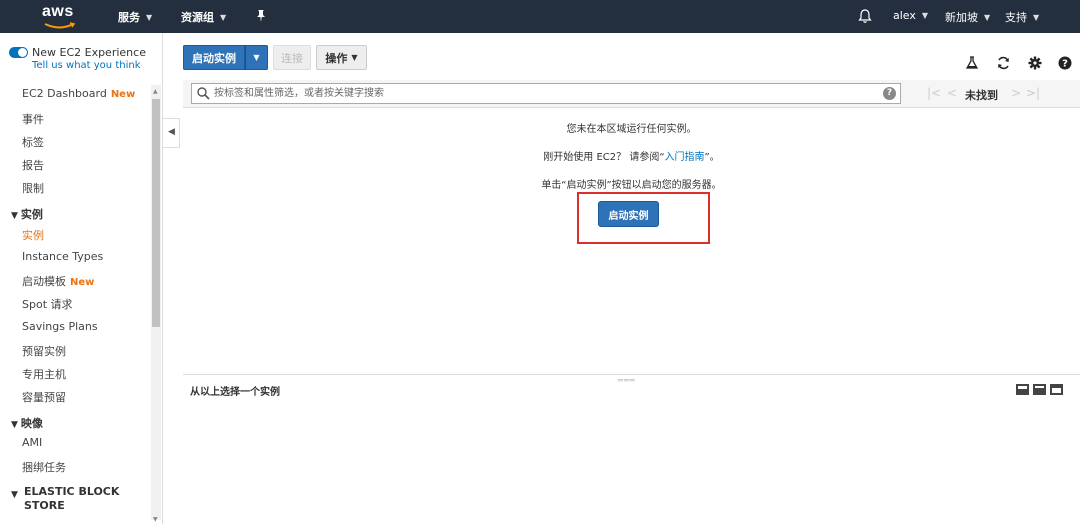  Describe the element at coordinates (64, 93) in the screenshot. I see `sidebar-item-label: EC2 Dashboard` at that location.